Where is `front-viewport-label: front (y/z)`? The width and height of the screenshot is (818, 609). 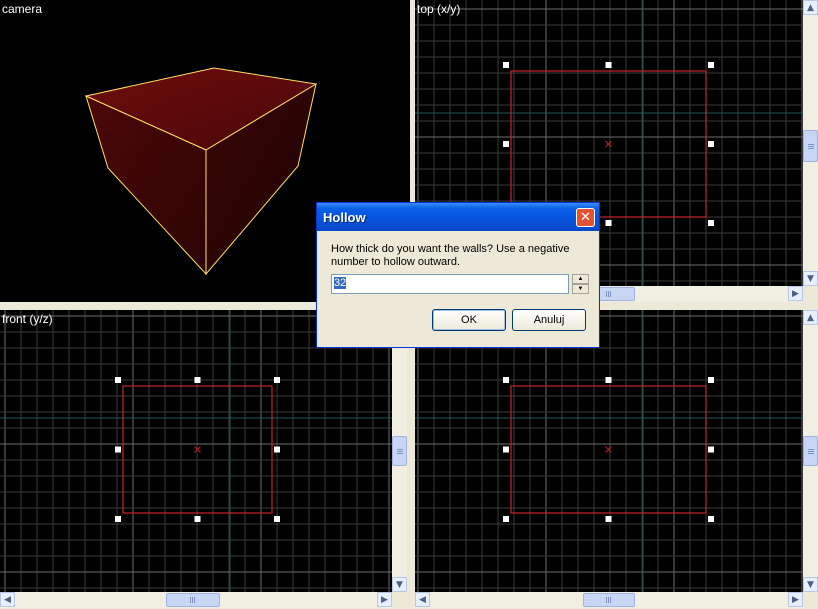
front-viewport-label: front (y/z) is located at coordinates (27, 319).